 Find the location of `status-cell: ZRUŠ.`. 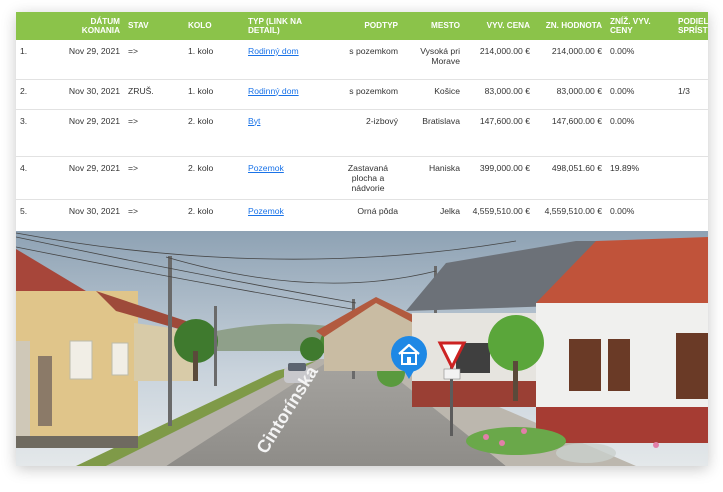

status-cell: ZRUŠ. is located at coordinates (154, 94).